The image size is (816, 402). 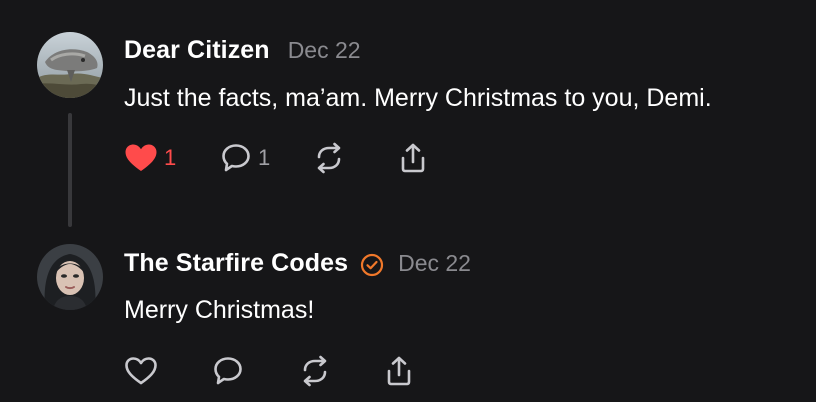 I want to click on post-header: The Starfire Codes Dec 22, so click(x=297, y=263).